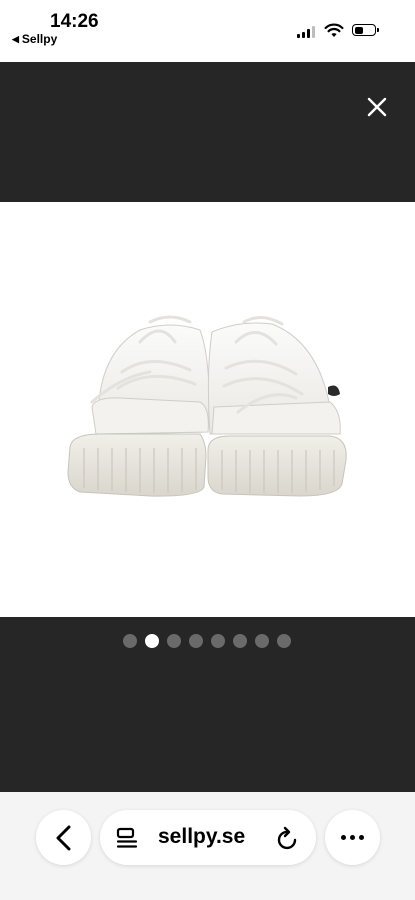 This screenshot has height=900, width=415. I want to click on status-time: 14:26, so click(74, 21).